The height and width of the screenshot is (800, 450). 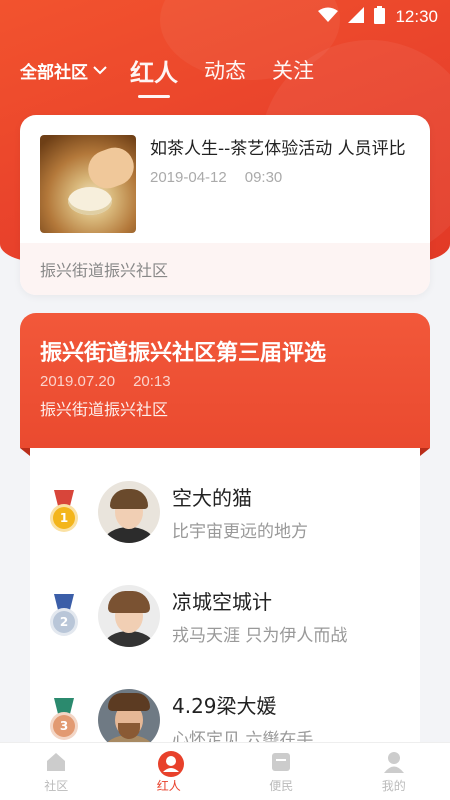 What do you see at coordinates (154, 75) in the screenshot?
I see `tab-red-people: 红人` at bounding box center [154, 75].